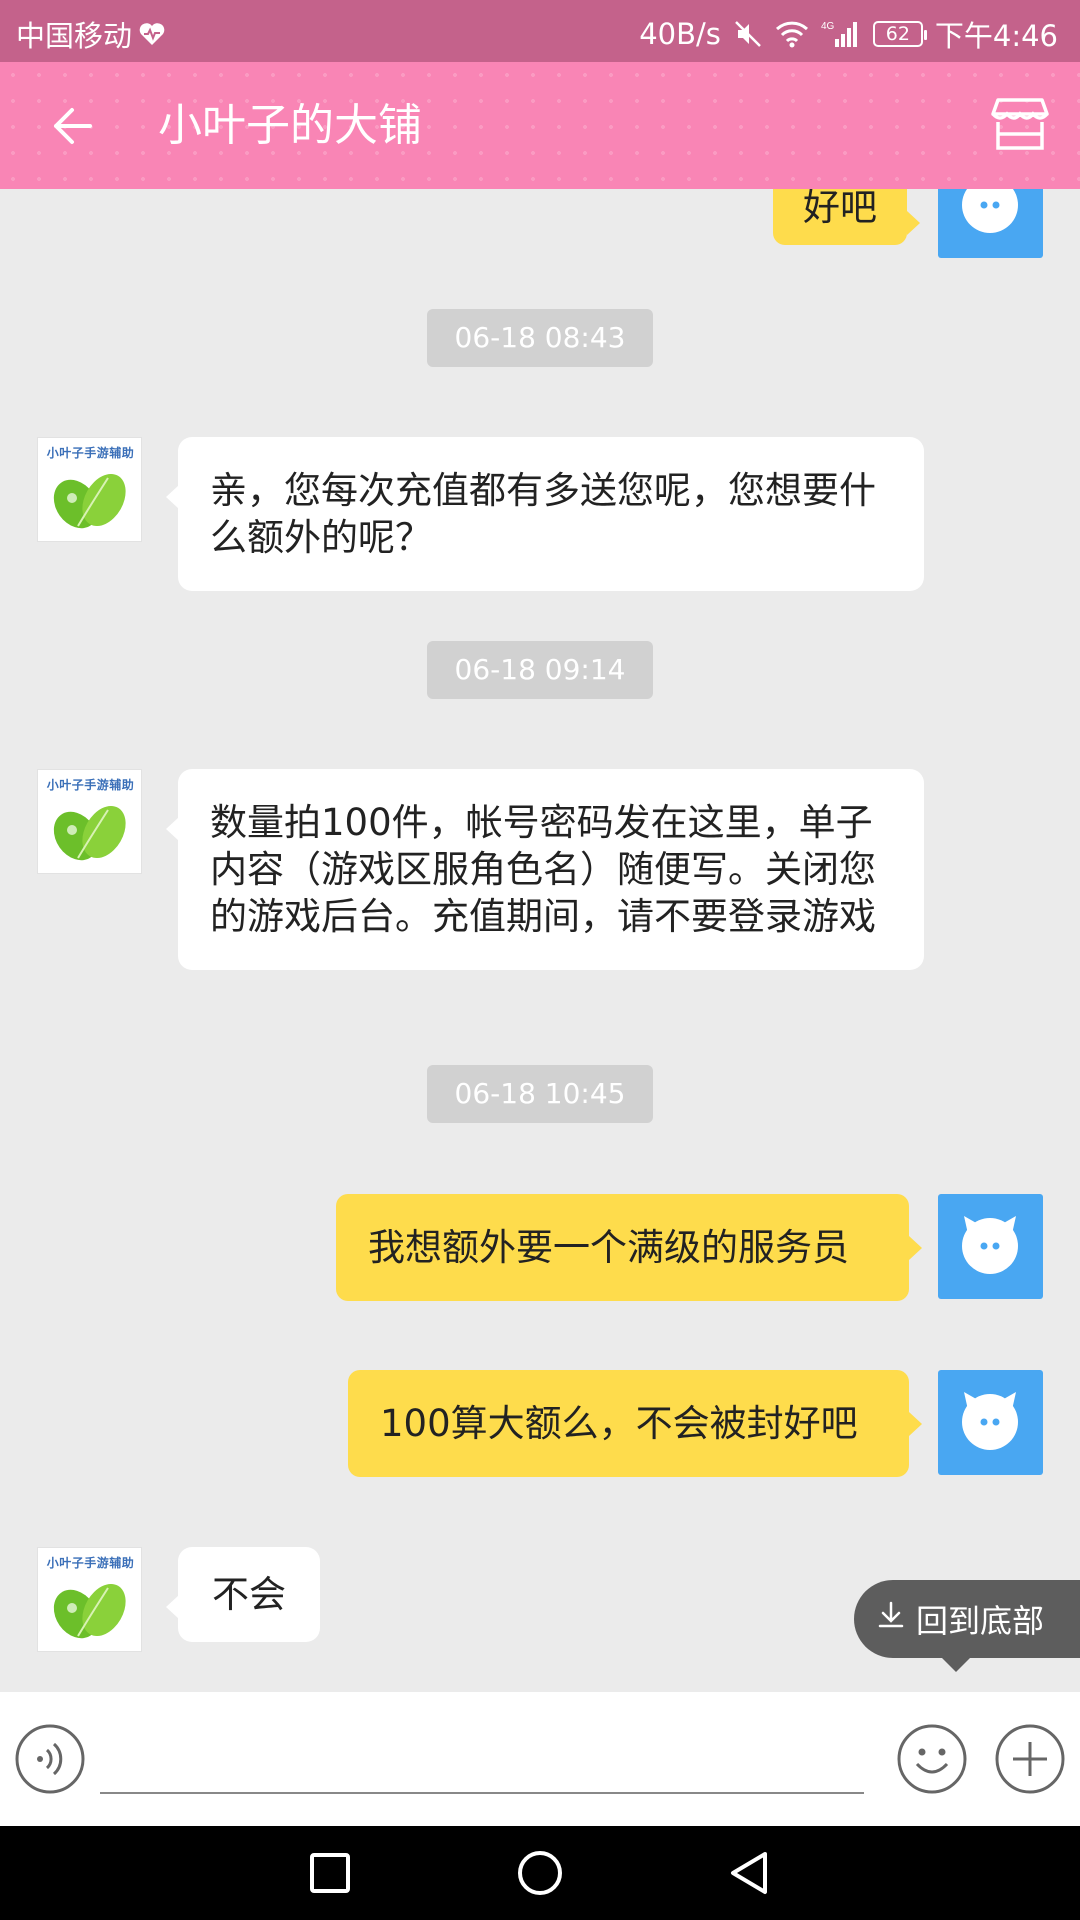 The image size is (1080, 1920). I want to click on net-speed: 40B/s, so click(680, 34).